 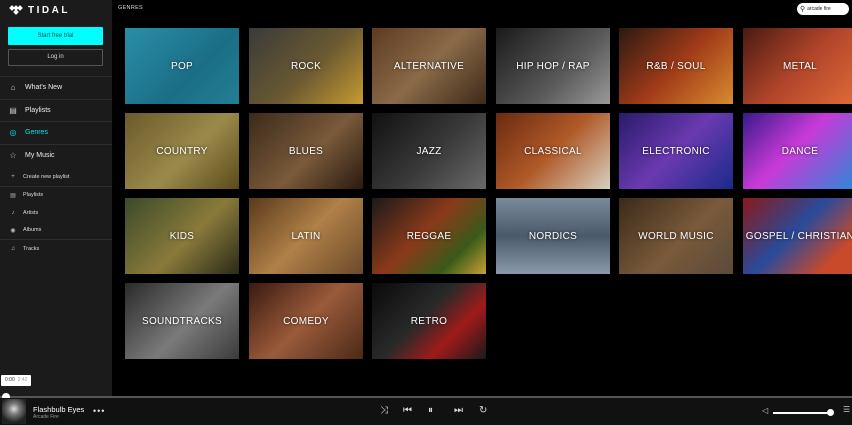 What do you see at coordinates (803, 9) in the screenshot?
I see `search-icon: ⚲` at bounding box center [803, 9].